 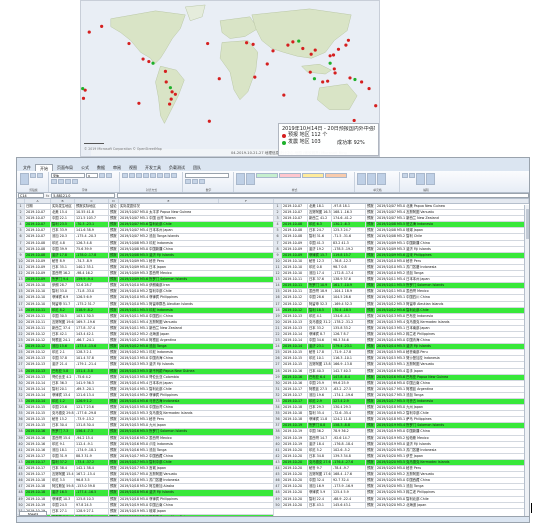 What do you see at coordinates (320, 365) in the screenshot?
I see `region-cell: 瓦努阿图 13.8` at bounding box center [320, 365].